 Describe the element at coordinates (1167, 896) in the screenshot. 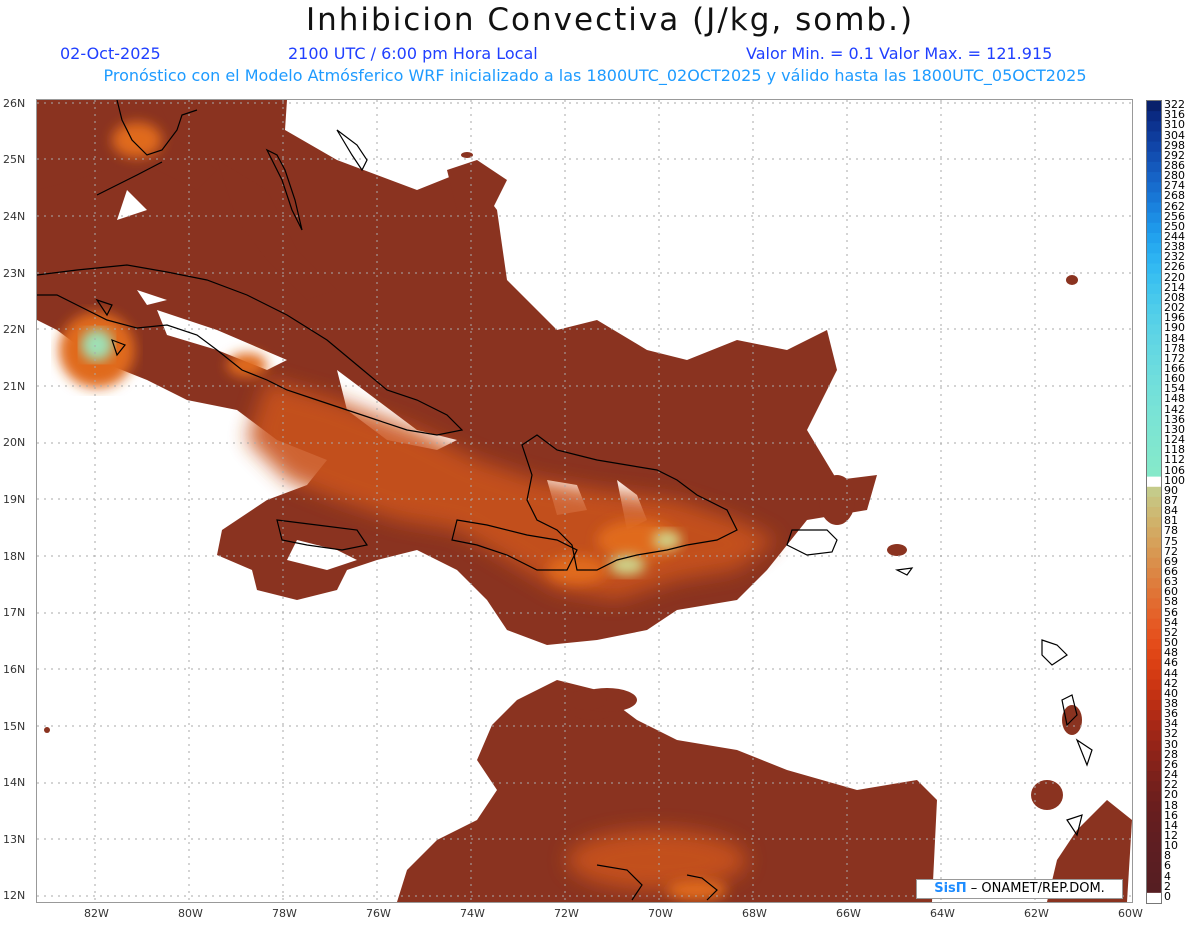

I see `colorbar-label: 0` at that location.